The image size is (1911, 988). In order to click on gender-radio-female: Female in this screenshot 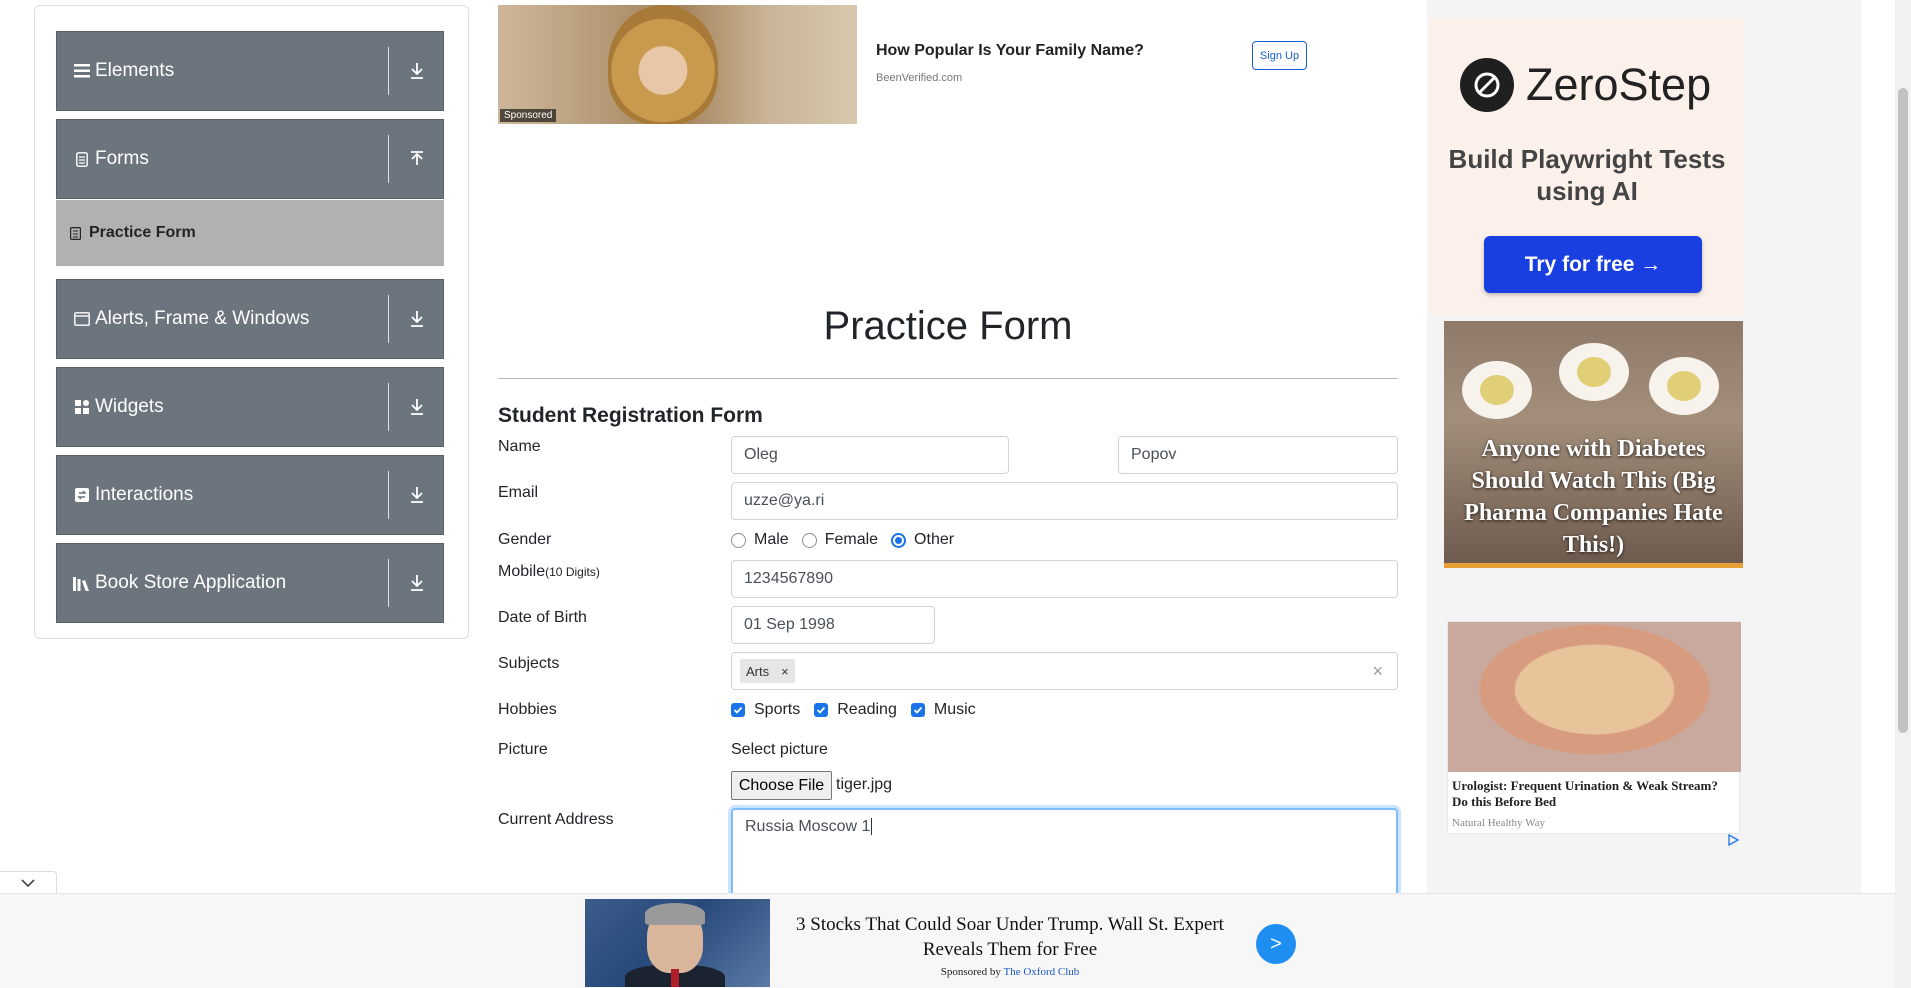, I will do `click(840, 540)`.